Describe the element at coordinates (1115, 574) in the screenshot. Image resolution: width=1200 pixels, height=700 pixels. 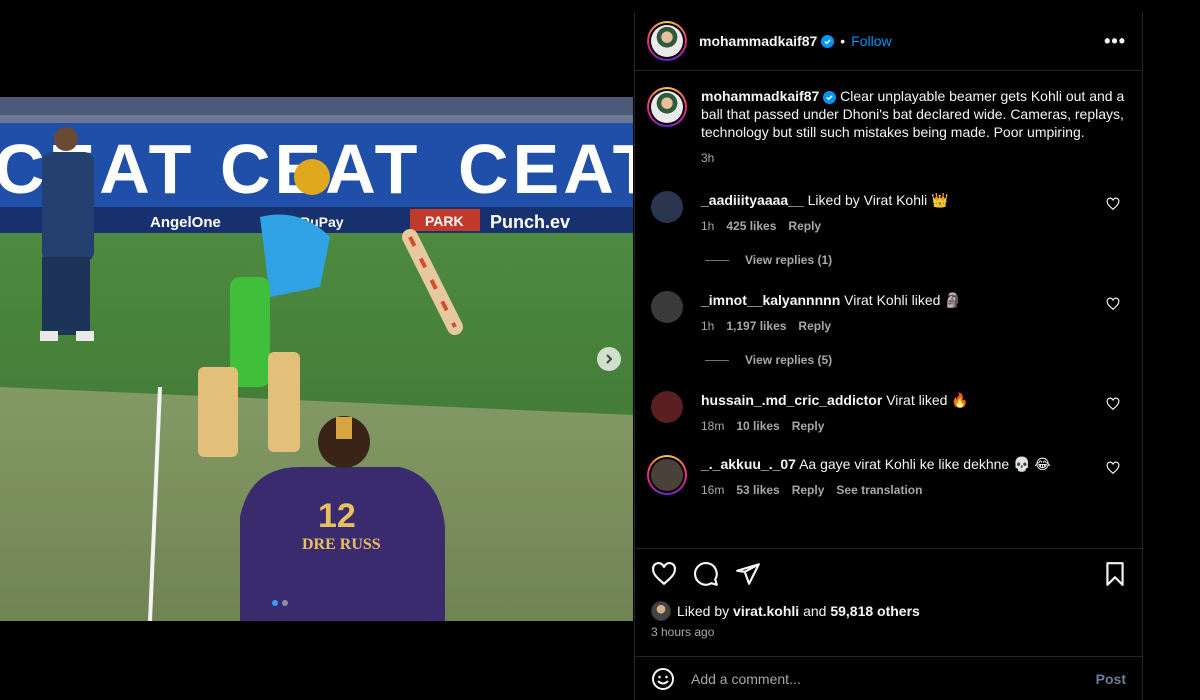
I see `save-bookmark-icon` at that location.